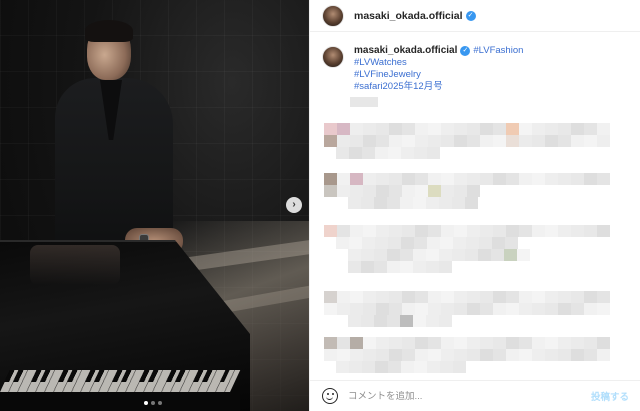  What do you see at coordinates (120, 140) in the screenshot?
I see `photo-person` at bounding box center [120, 140].